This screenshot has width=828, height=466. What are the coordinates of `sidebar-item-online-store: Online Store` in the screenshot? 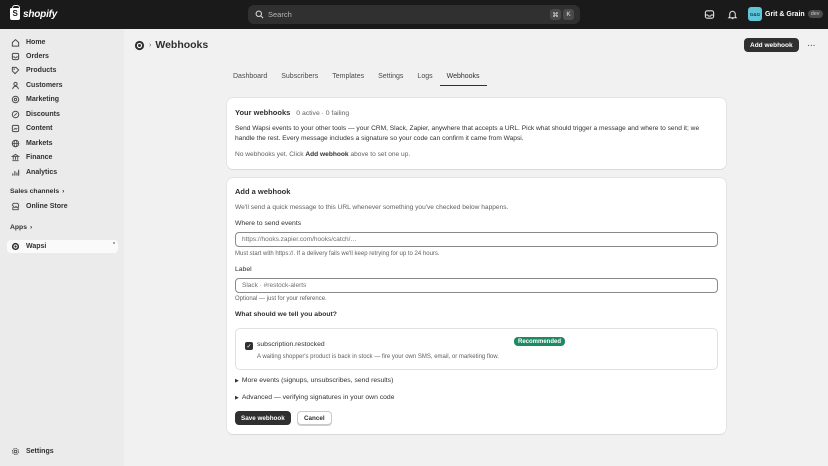 It's located at (62, 206).